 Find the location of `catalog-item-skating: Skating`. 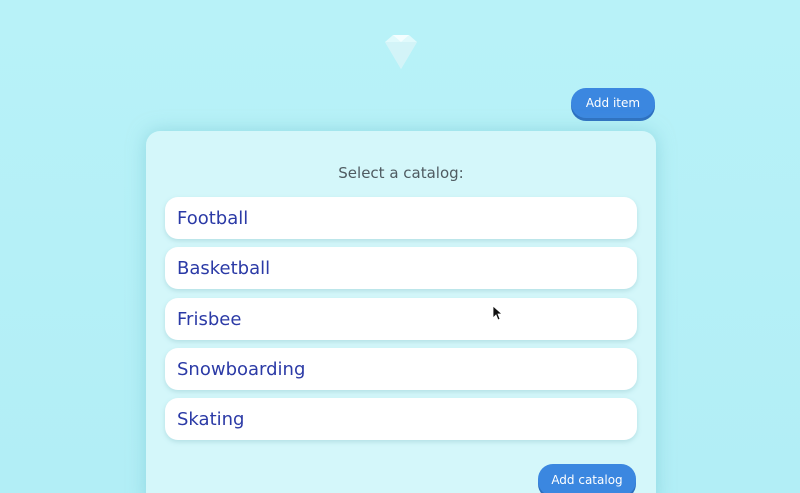

catalog-item-skating: Skating is located at coordinates (401, 419).